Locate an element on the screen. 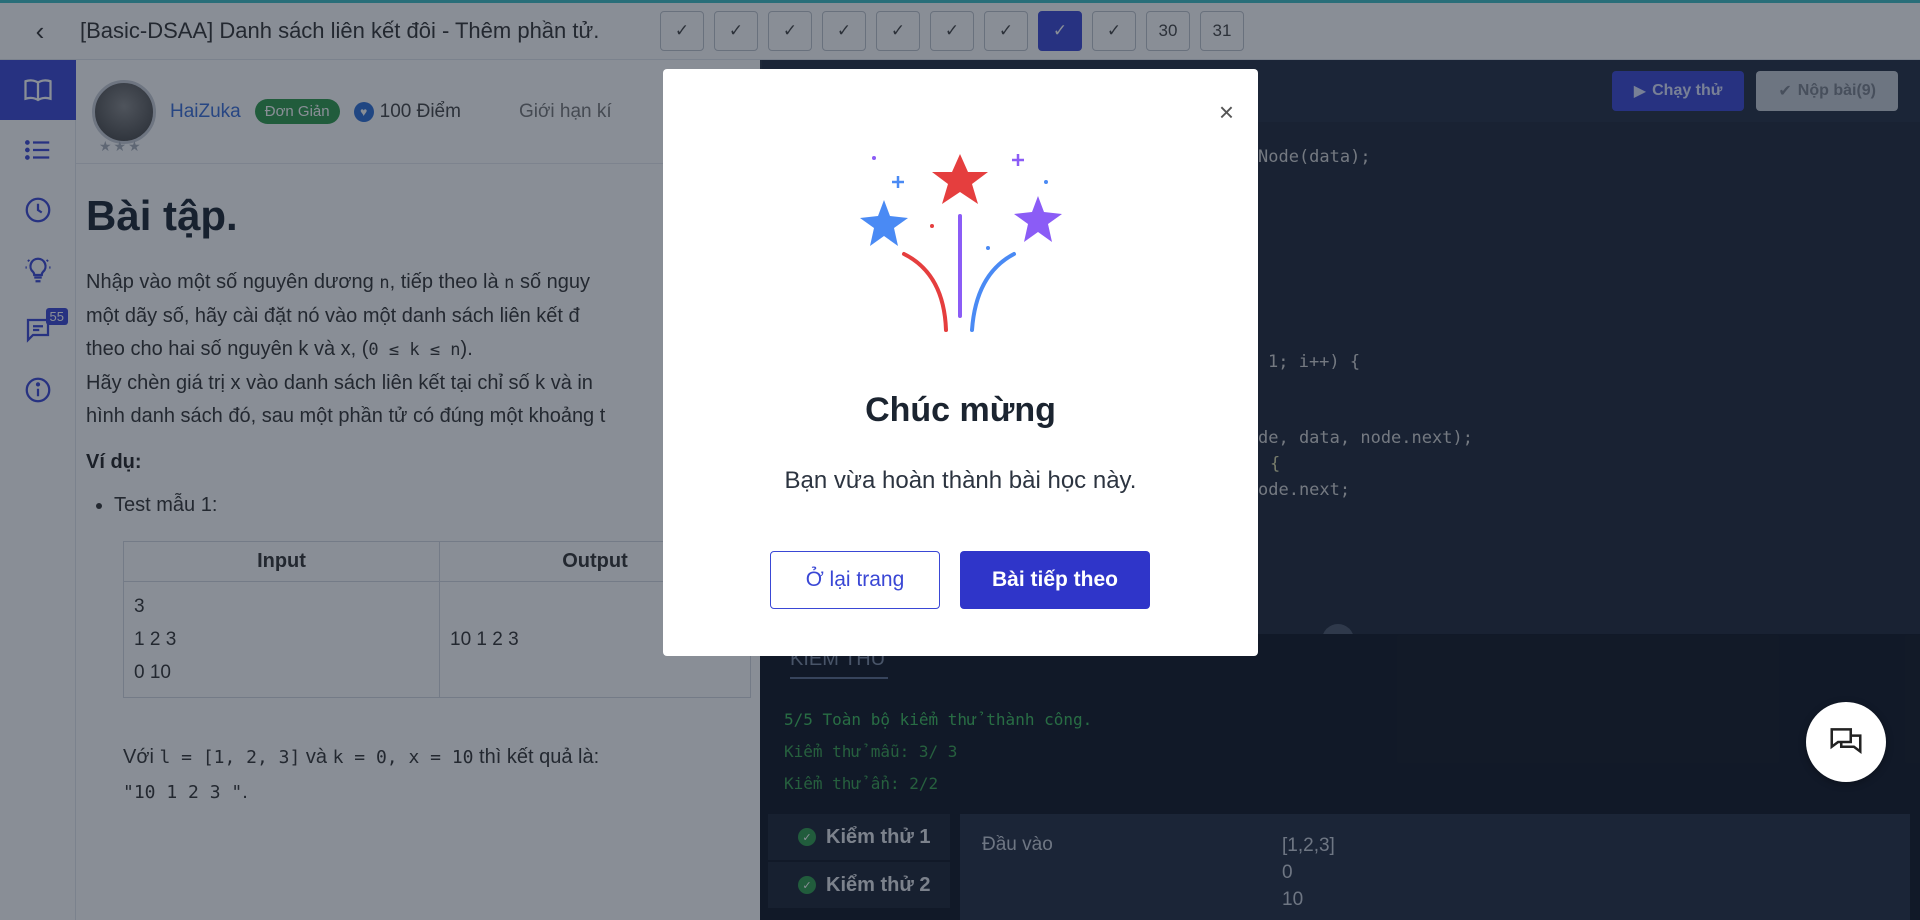  stay-on-page-button: Ở lại trang is located at coordinates (855, 580).